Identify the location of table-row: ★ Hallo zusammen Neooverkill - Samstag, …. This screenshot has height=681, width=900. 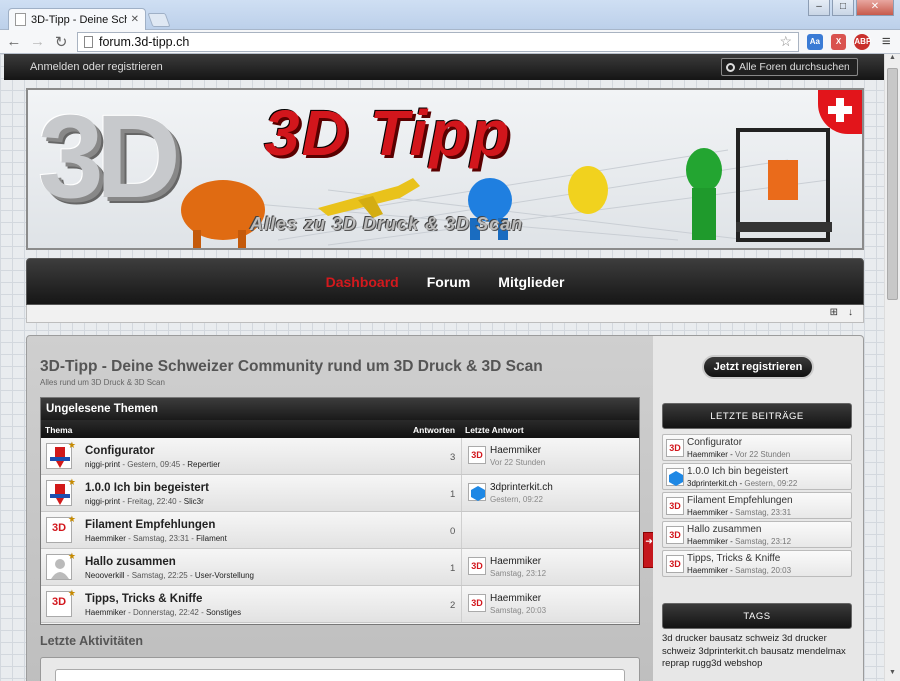
(340, 567).